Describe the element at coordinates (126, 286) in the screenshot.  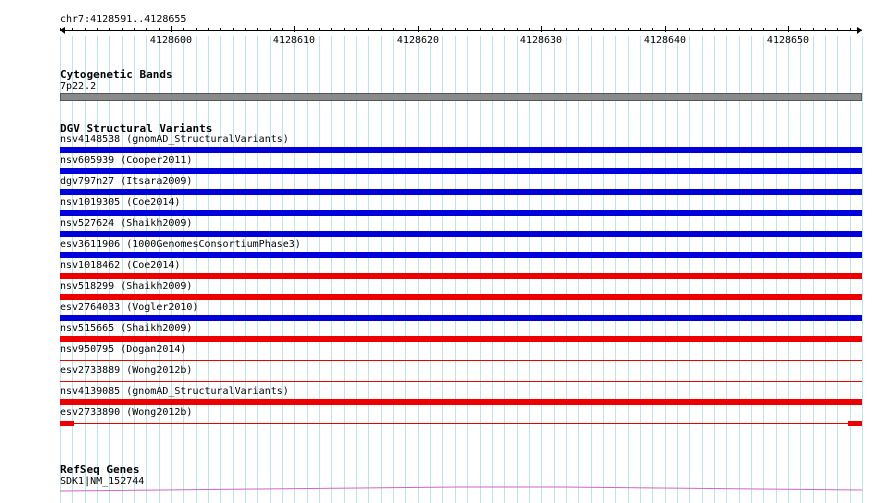
I see `dgv-variant-label: nsv518299 (Shaikh2009)` at that location.